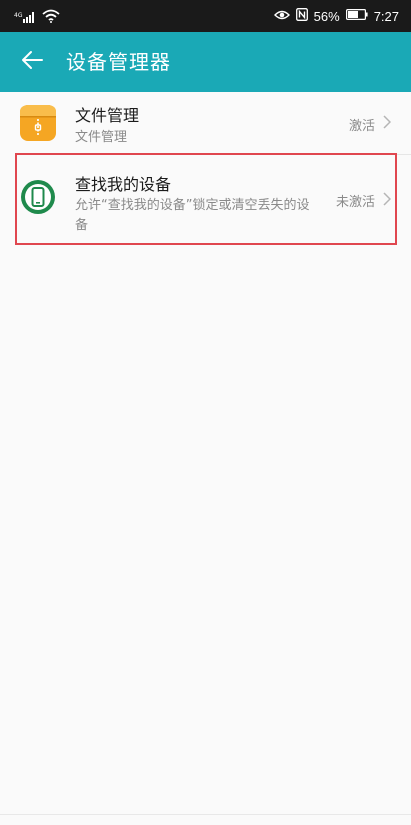 The height and width of the screenshot is (825, 411). What do you see at coordinates (51, 18) in the screenshot?
I see `wifi-icon` at bounding box center [51, 18].